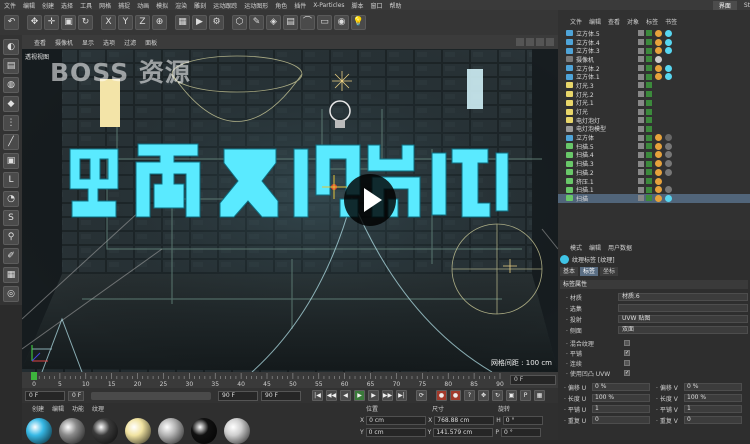 Image resolution: width=750 pixels, height=444 pixels. Describe the element at coordinates (225, 5) in the screenshot. I see `menu-item: 运动跟踪` at that location.